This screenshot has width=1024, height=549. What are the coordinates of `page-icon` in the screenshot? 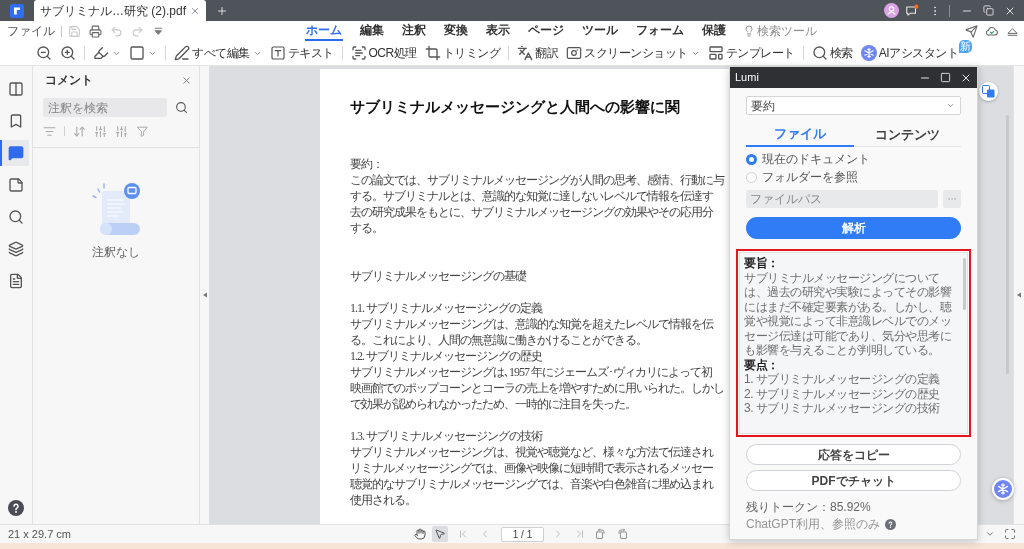 It's located at (15, 185).